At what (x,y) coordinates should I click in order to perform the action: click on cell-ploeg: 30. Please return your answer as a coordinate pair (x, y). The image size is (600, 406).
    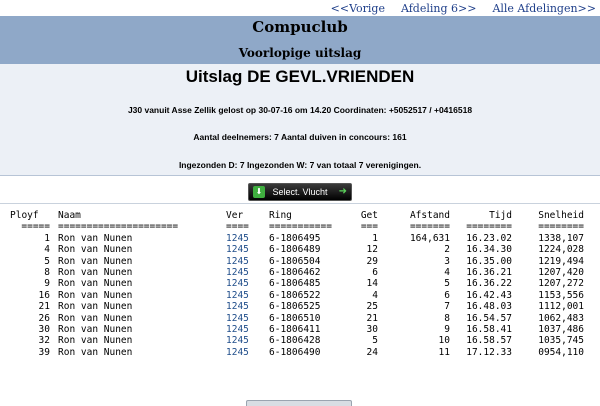
    Looking at the image, I should click on (44, 329).